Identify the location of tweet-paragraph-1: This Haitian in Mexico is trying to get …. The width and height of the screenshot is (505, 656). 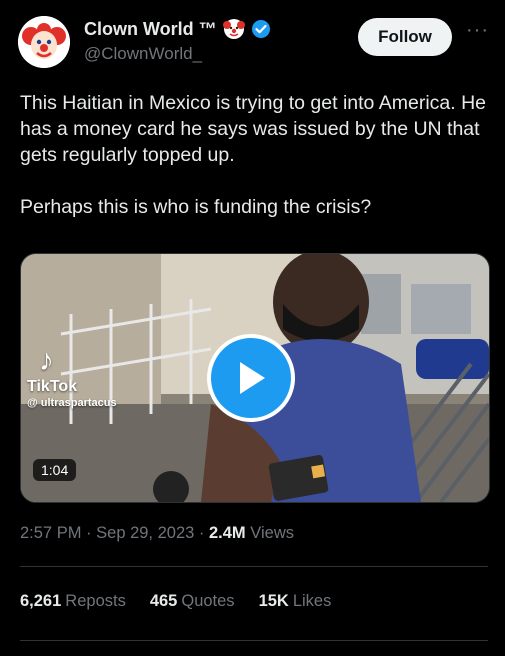
(253, 129).